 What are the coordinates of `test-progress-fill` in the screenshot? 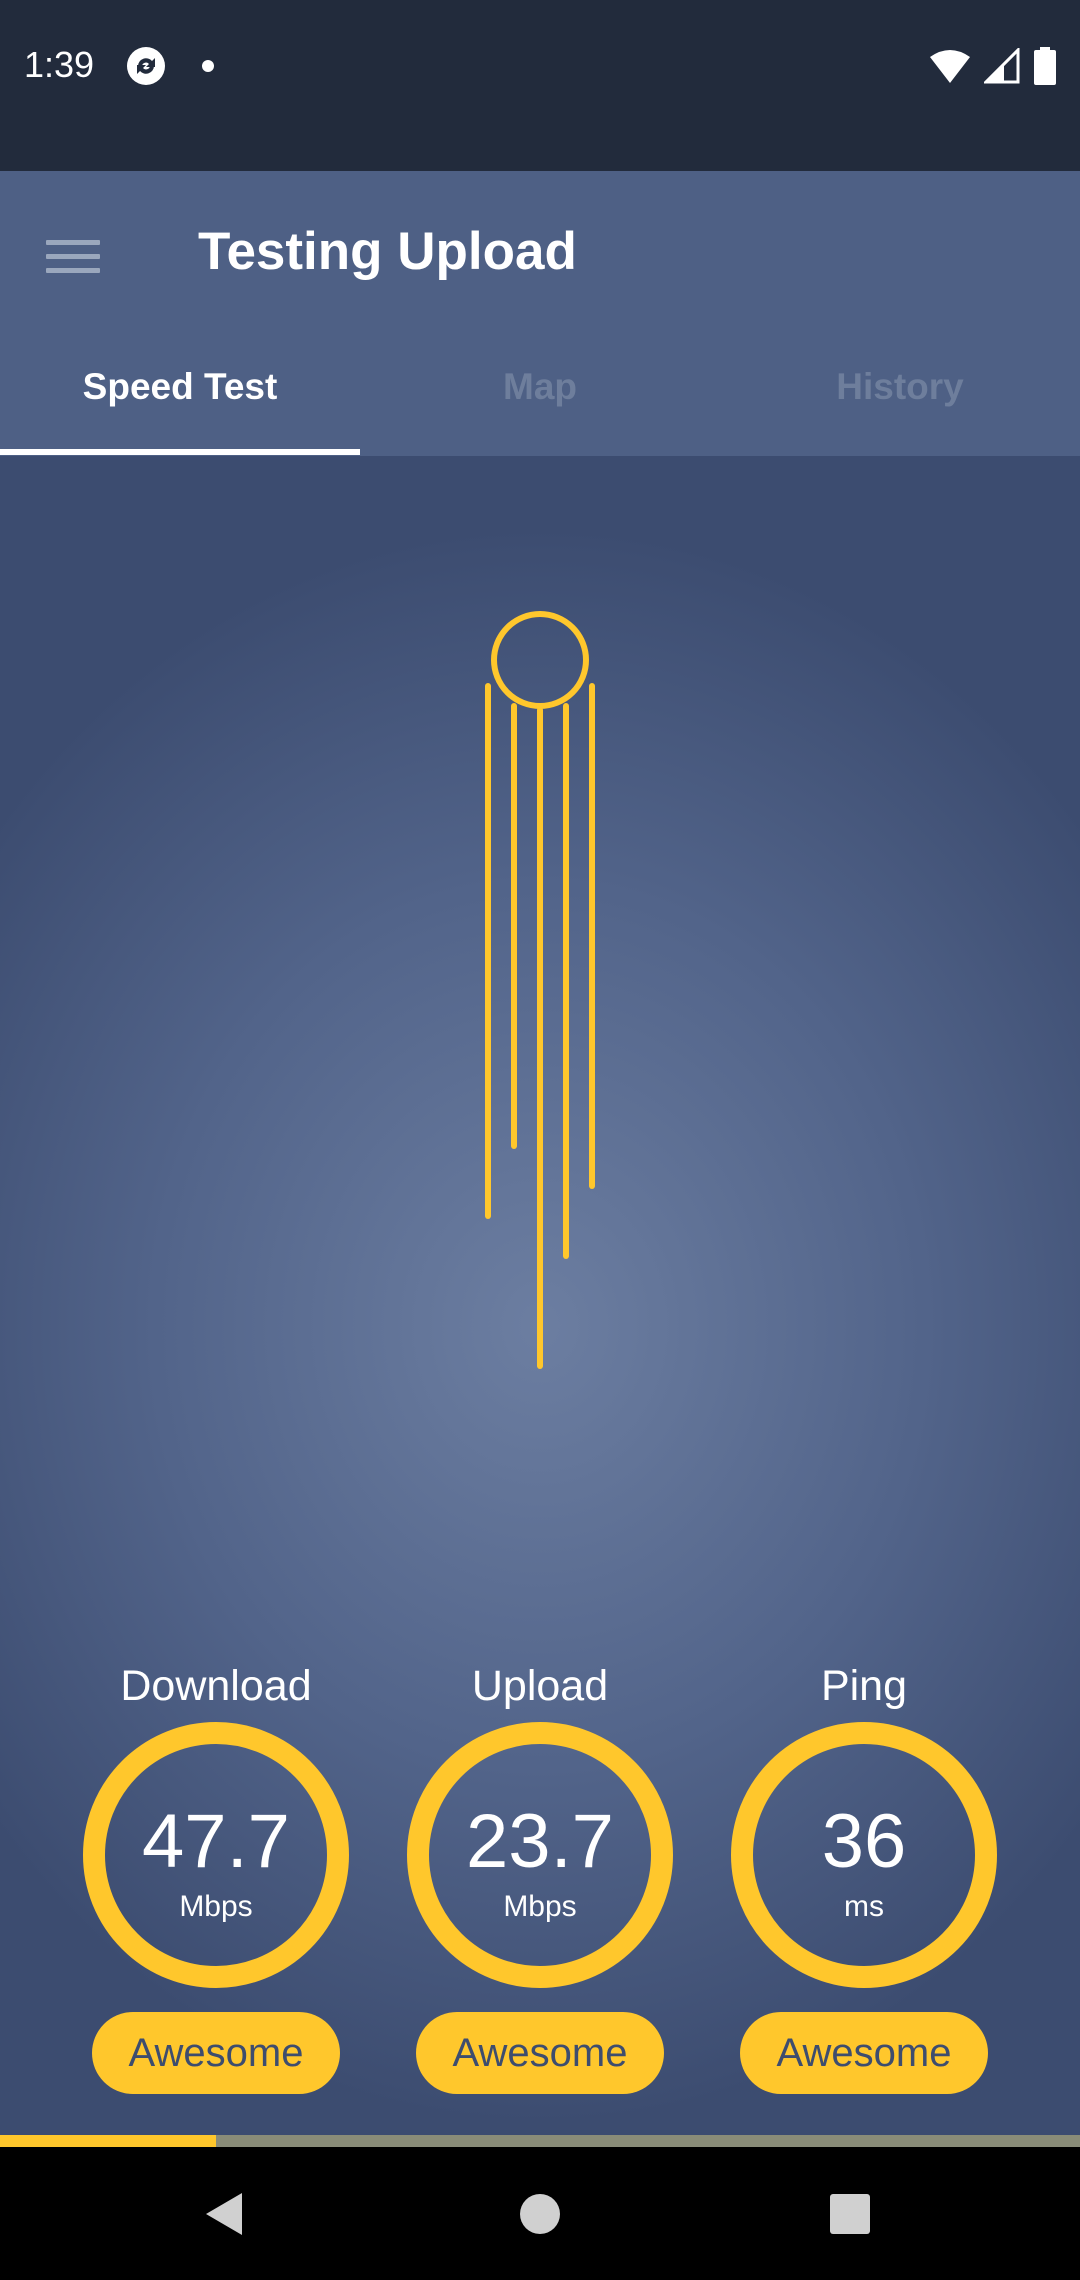 It's located at (108, 2141).